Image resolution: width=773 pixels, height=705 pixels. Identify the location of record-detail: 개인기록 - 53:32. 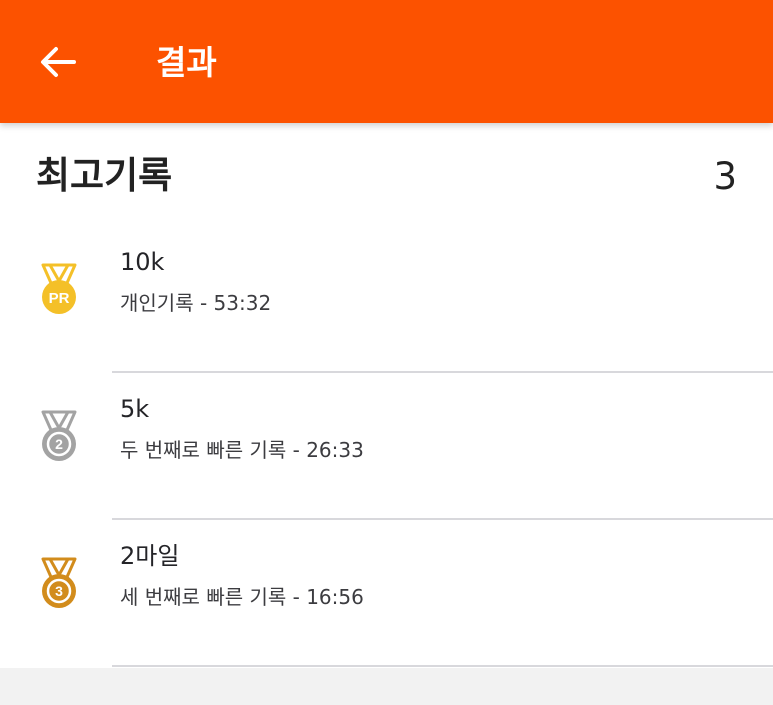
(196, 303).